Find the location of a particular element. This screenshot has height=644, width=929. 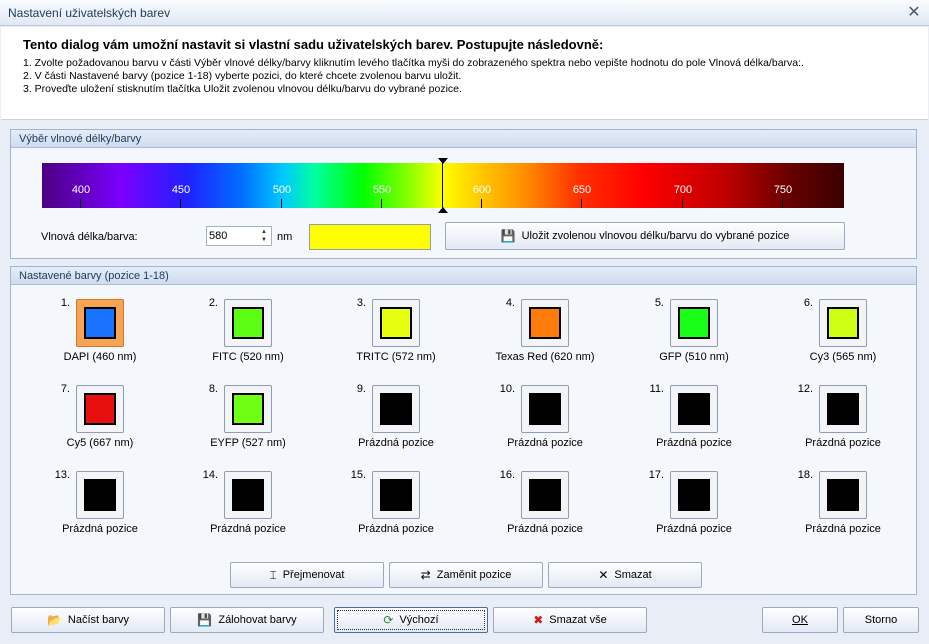

wavelength-stepper: ▲ ▼ is located at coordinates (239, 236).